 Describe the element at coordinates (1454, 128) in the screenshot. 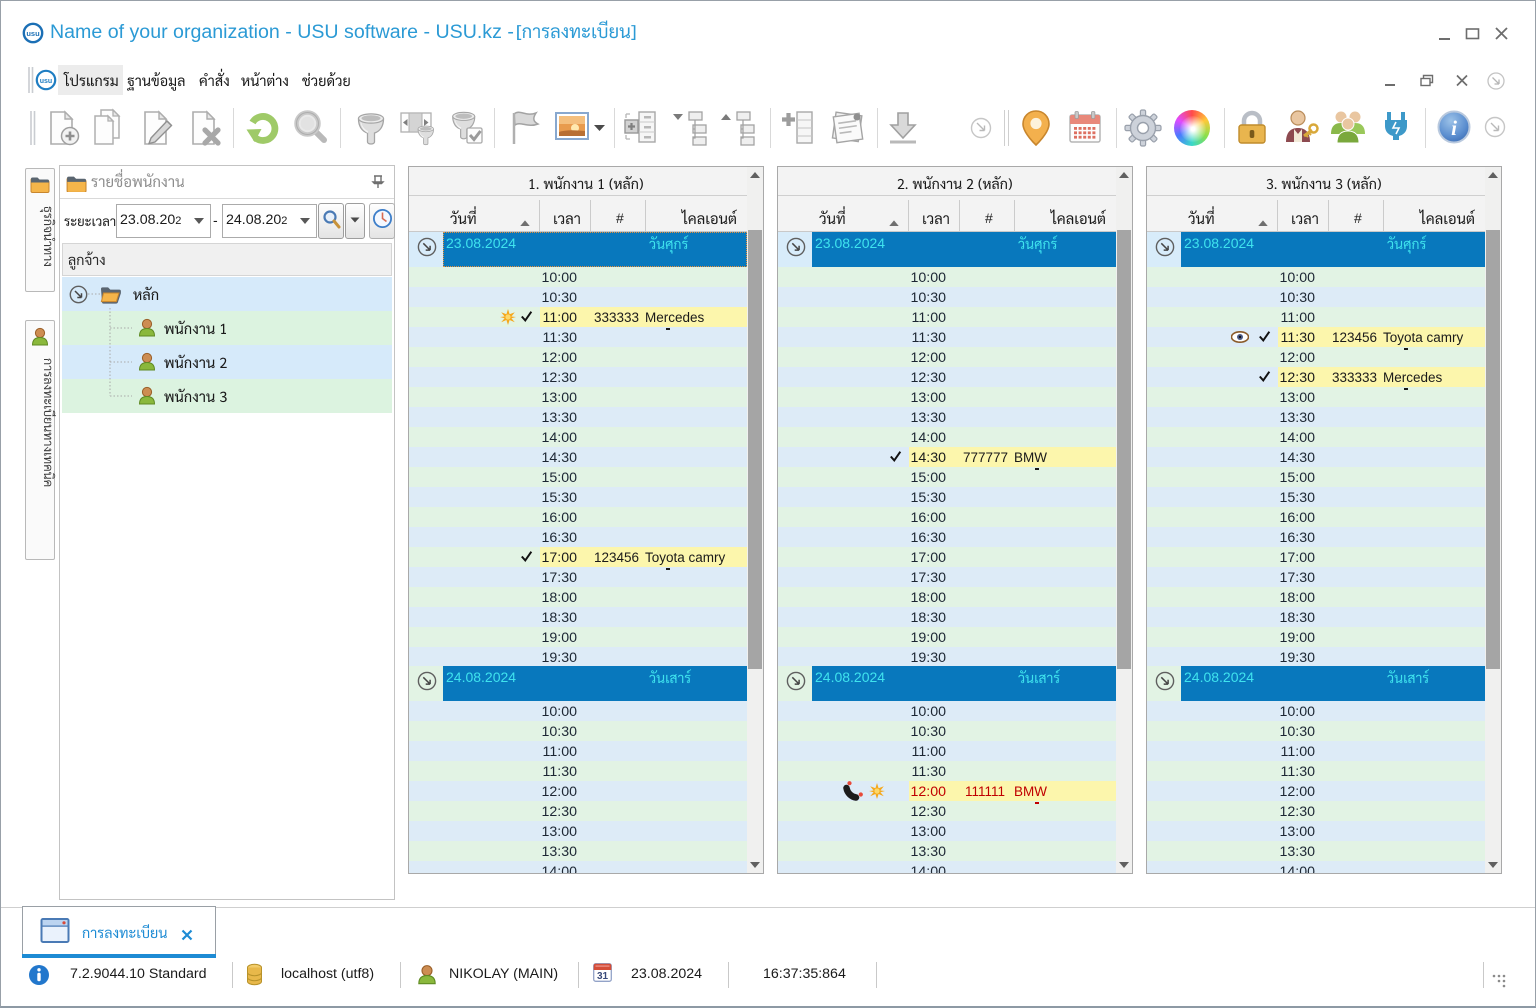

I see `svg-text: i` at that location.